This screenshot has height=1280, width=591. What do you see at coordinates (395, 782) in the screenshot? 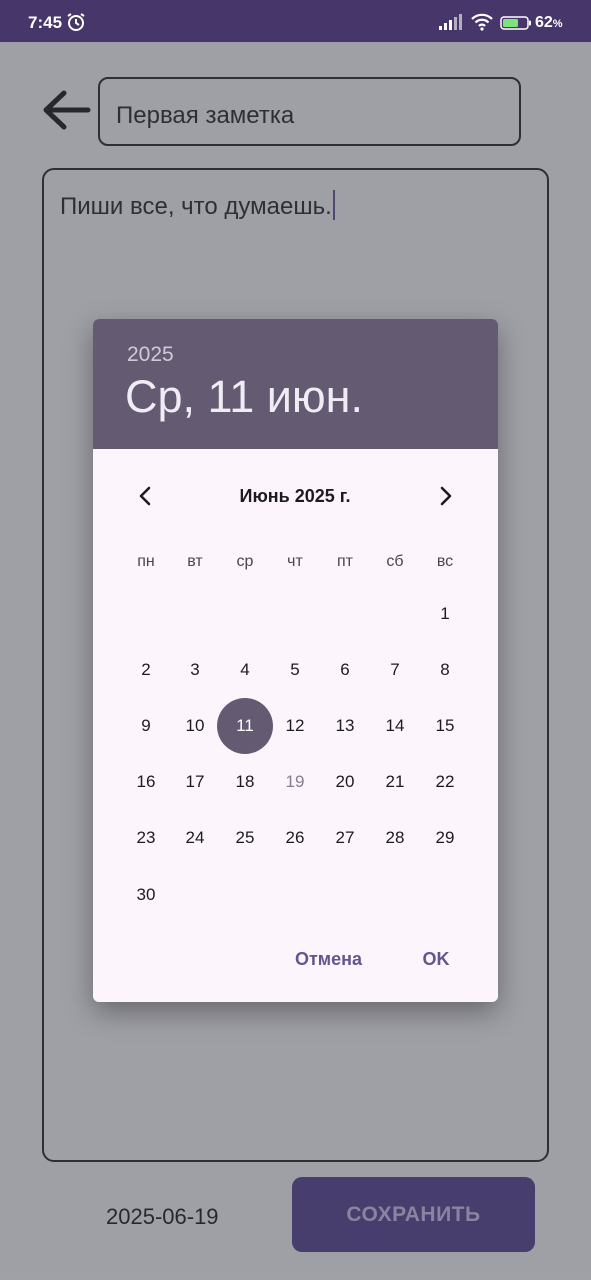
I see `day-cell: 21` at bounding box center [395, 782].